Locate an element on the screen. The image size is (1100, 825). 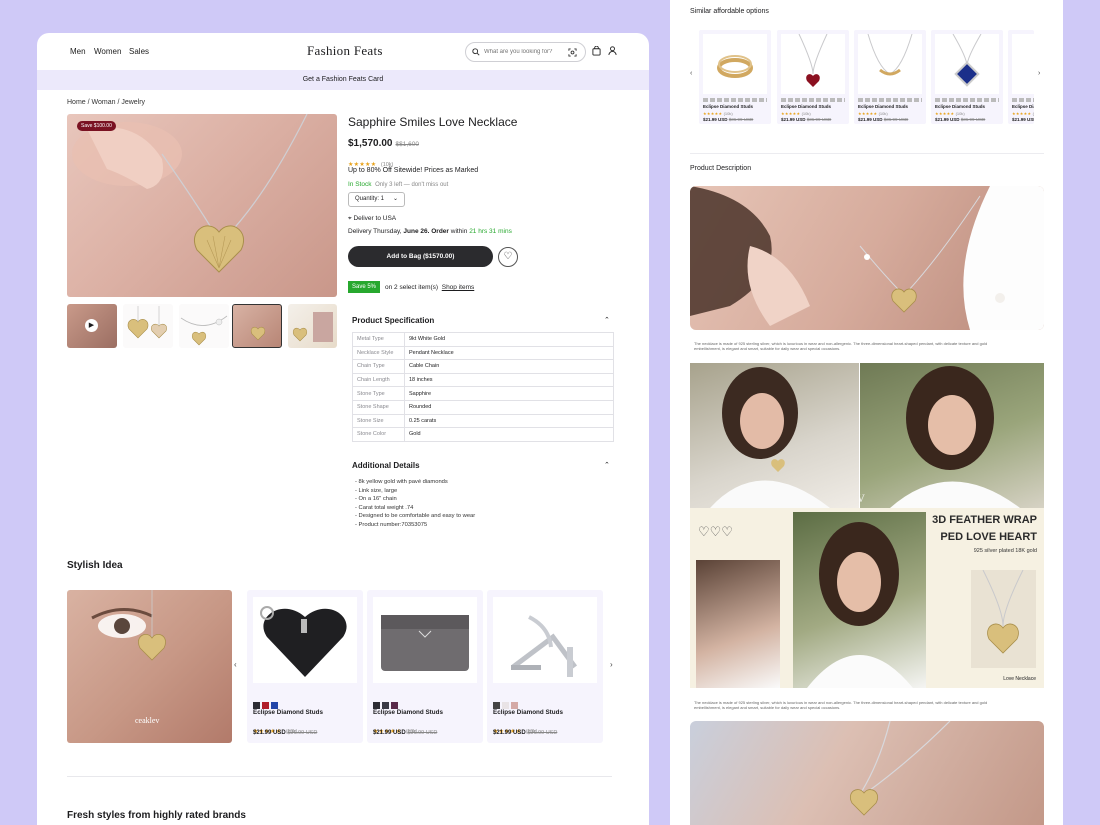
shop-items-link: Shop items is located at coordinates (458, 287).